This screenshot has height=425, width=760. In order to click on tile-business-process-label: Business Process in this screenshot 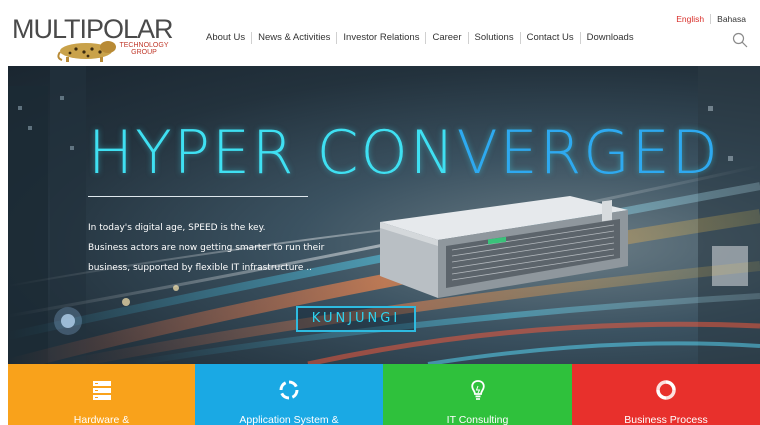, I will do `click(666, 419)`.